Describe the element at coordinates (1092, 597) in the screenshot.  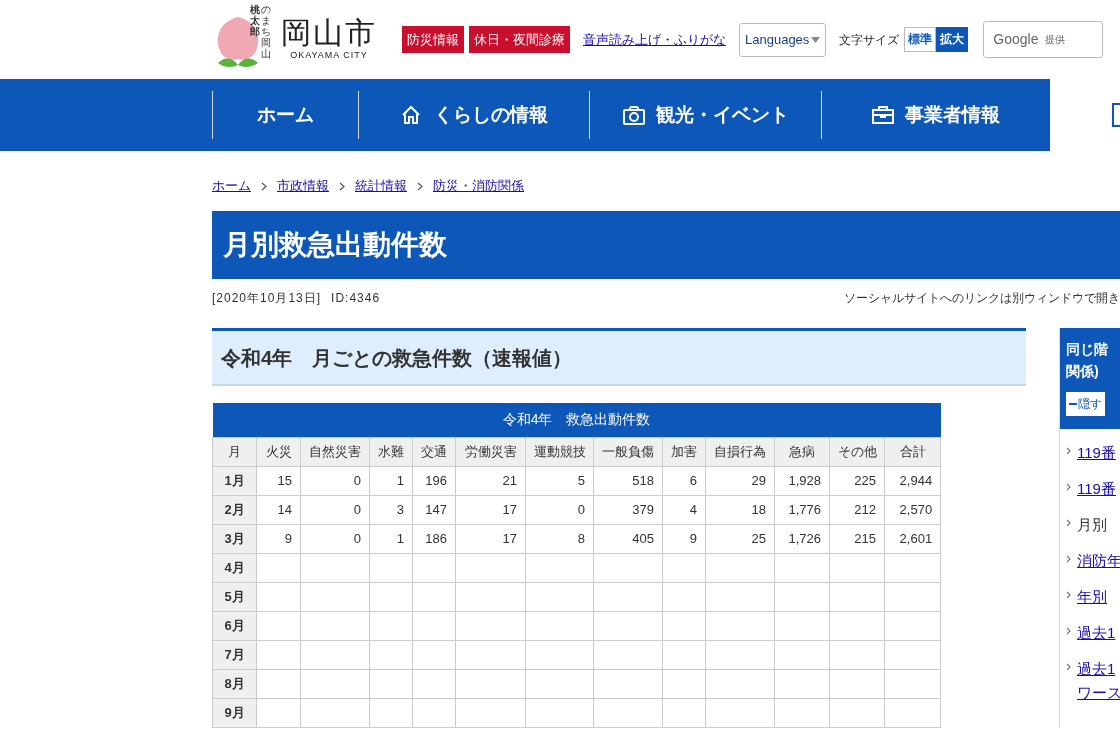
I see `sidebar-link: 年別` at that location.